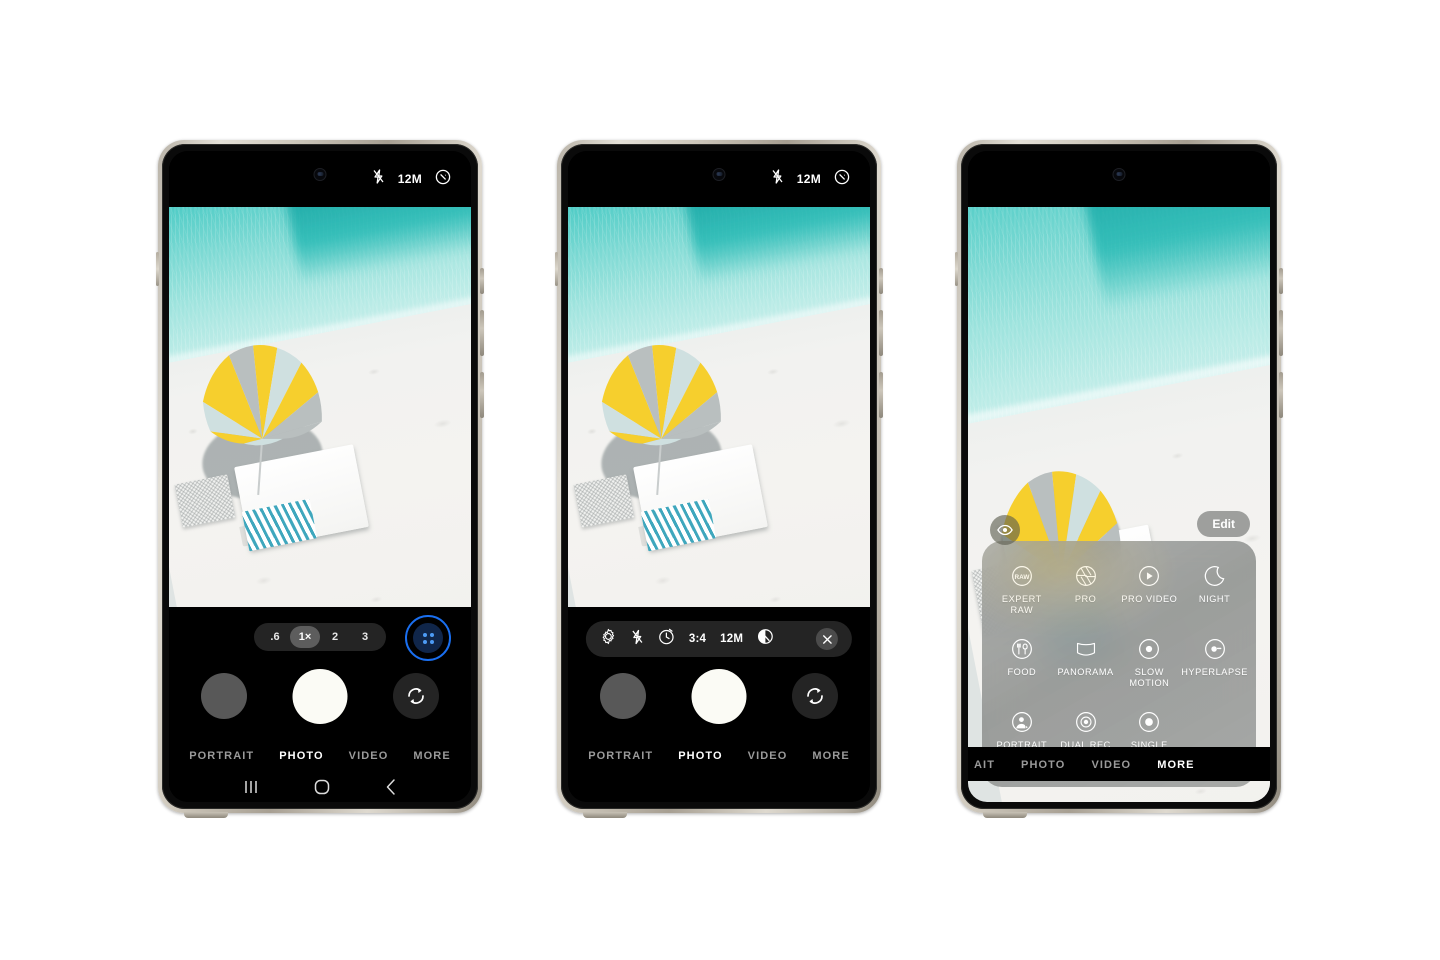  I want to click on camera-mode-tabs: AIT PHOTO VIDEO MORE, so click(1119, 764).